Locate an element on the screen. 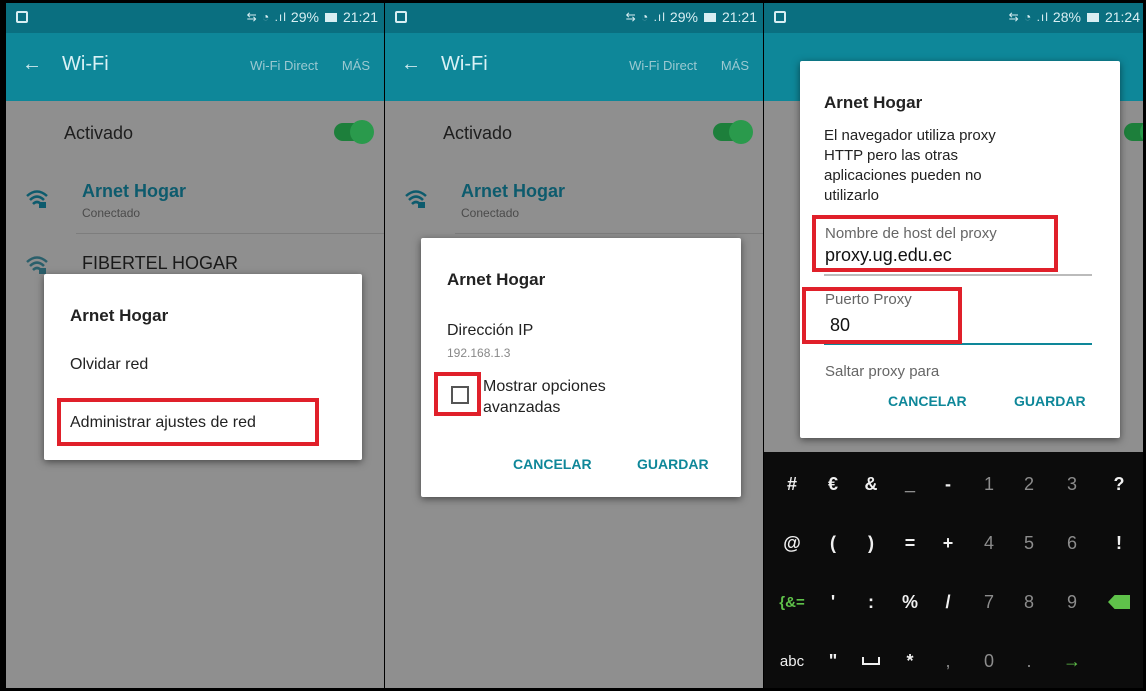 Image resolution: width=1146 pixels, height=691 pixels. proxy-info-line: aplicaciones pueden no is located at coordinates (903, 175).